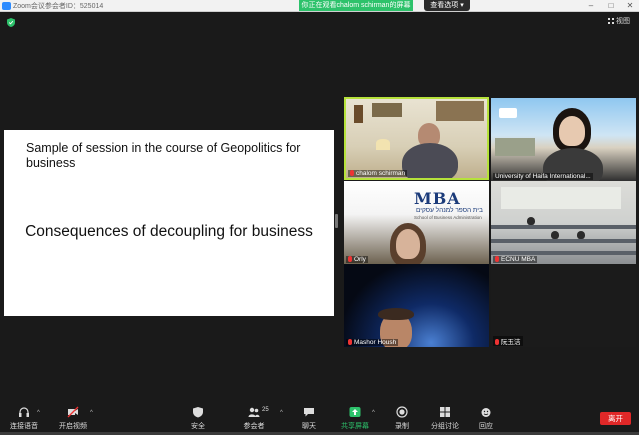 Image resolution: width=639 pixels, height=435 pixels. What do you see at coordinates (515, 259) in the screenshot?
I see `participant-name: ECNU MBA` at bounding box center [515, 259].